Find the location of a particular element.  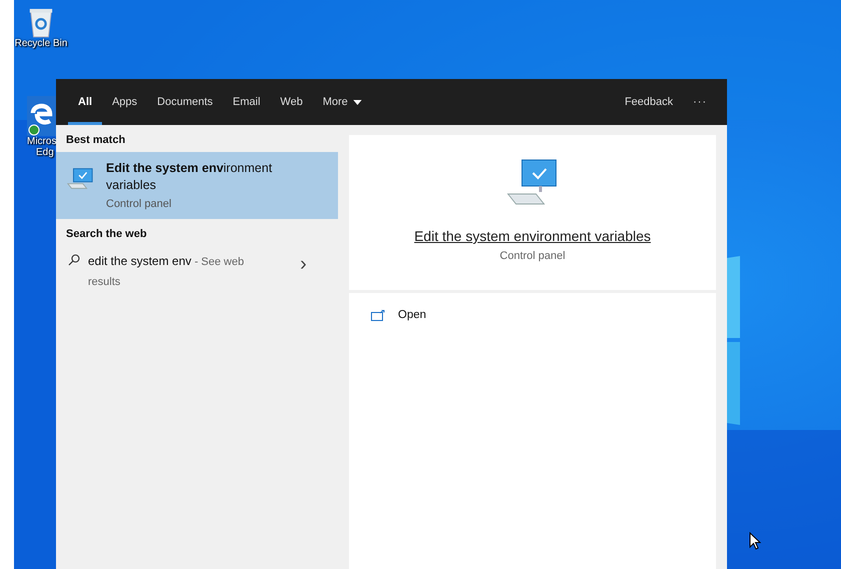

filter-tab: Documents is located at coordinates (185, 102).